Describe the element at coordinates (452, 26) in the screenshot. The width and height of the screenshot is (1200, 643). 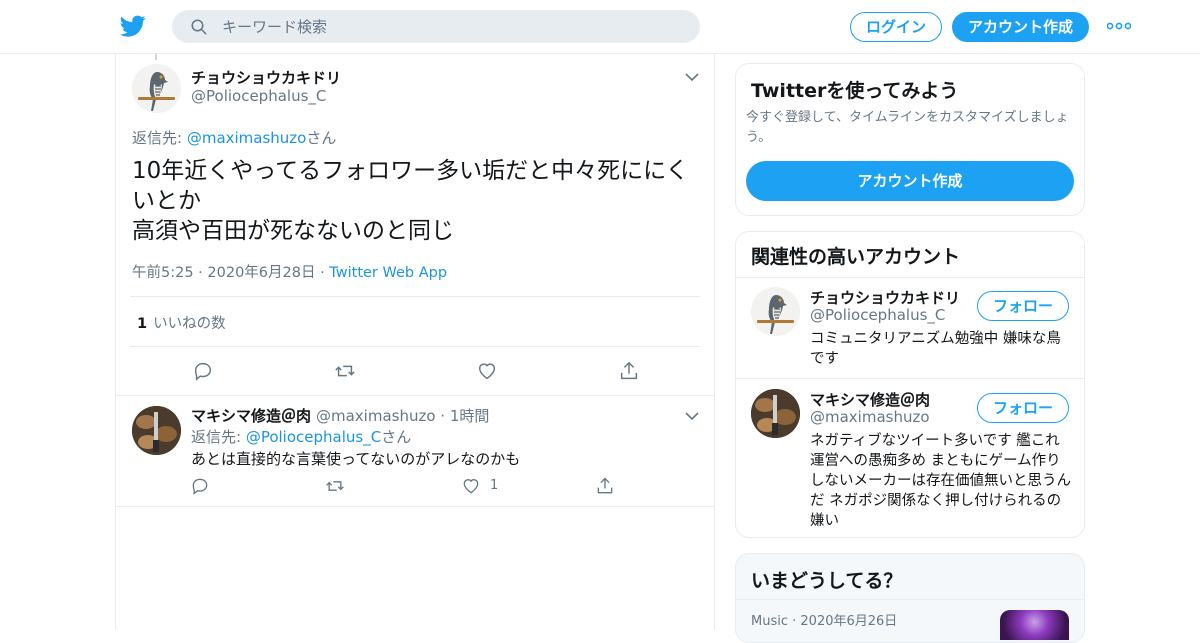
I see `search-input` at that location.